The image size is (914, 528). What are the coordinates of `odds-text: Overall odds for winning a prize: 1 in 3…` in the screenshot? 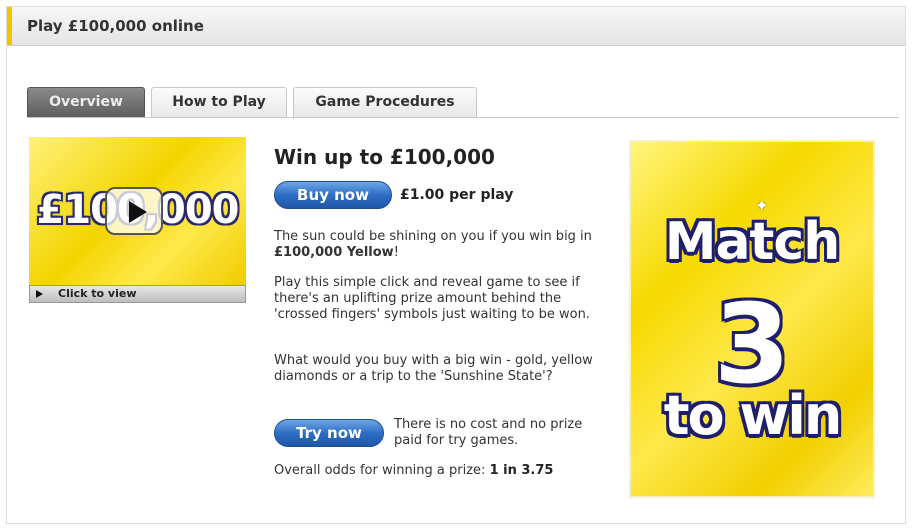 It's located at (413, 470).